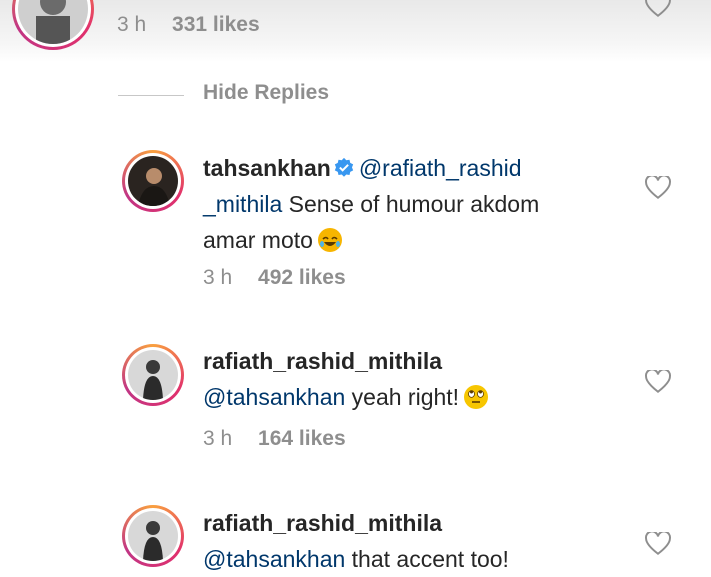  Describe the element at coordinates (344, 168) in the screenshot. I see `verified-badge-icon` at that location.